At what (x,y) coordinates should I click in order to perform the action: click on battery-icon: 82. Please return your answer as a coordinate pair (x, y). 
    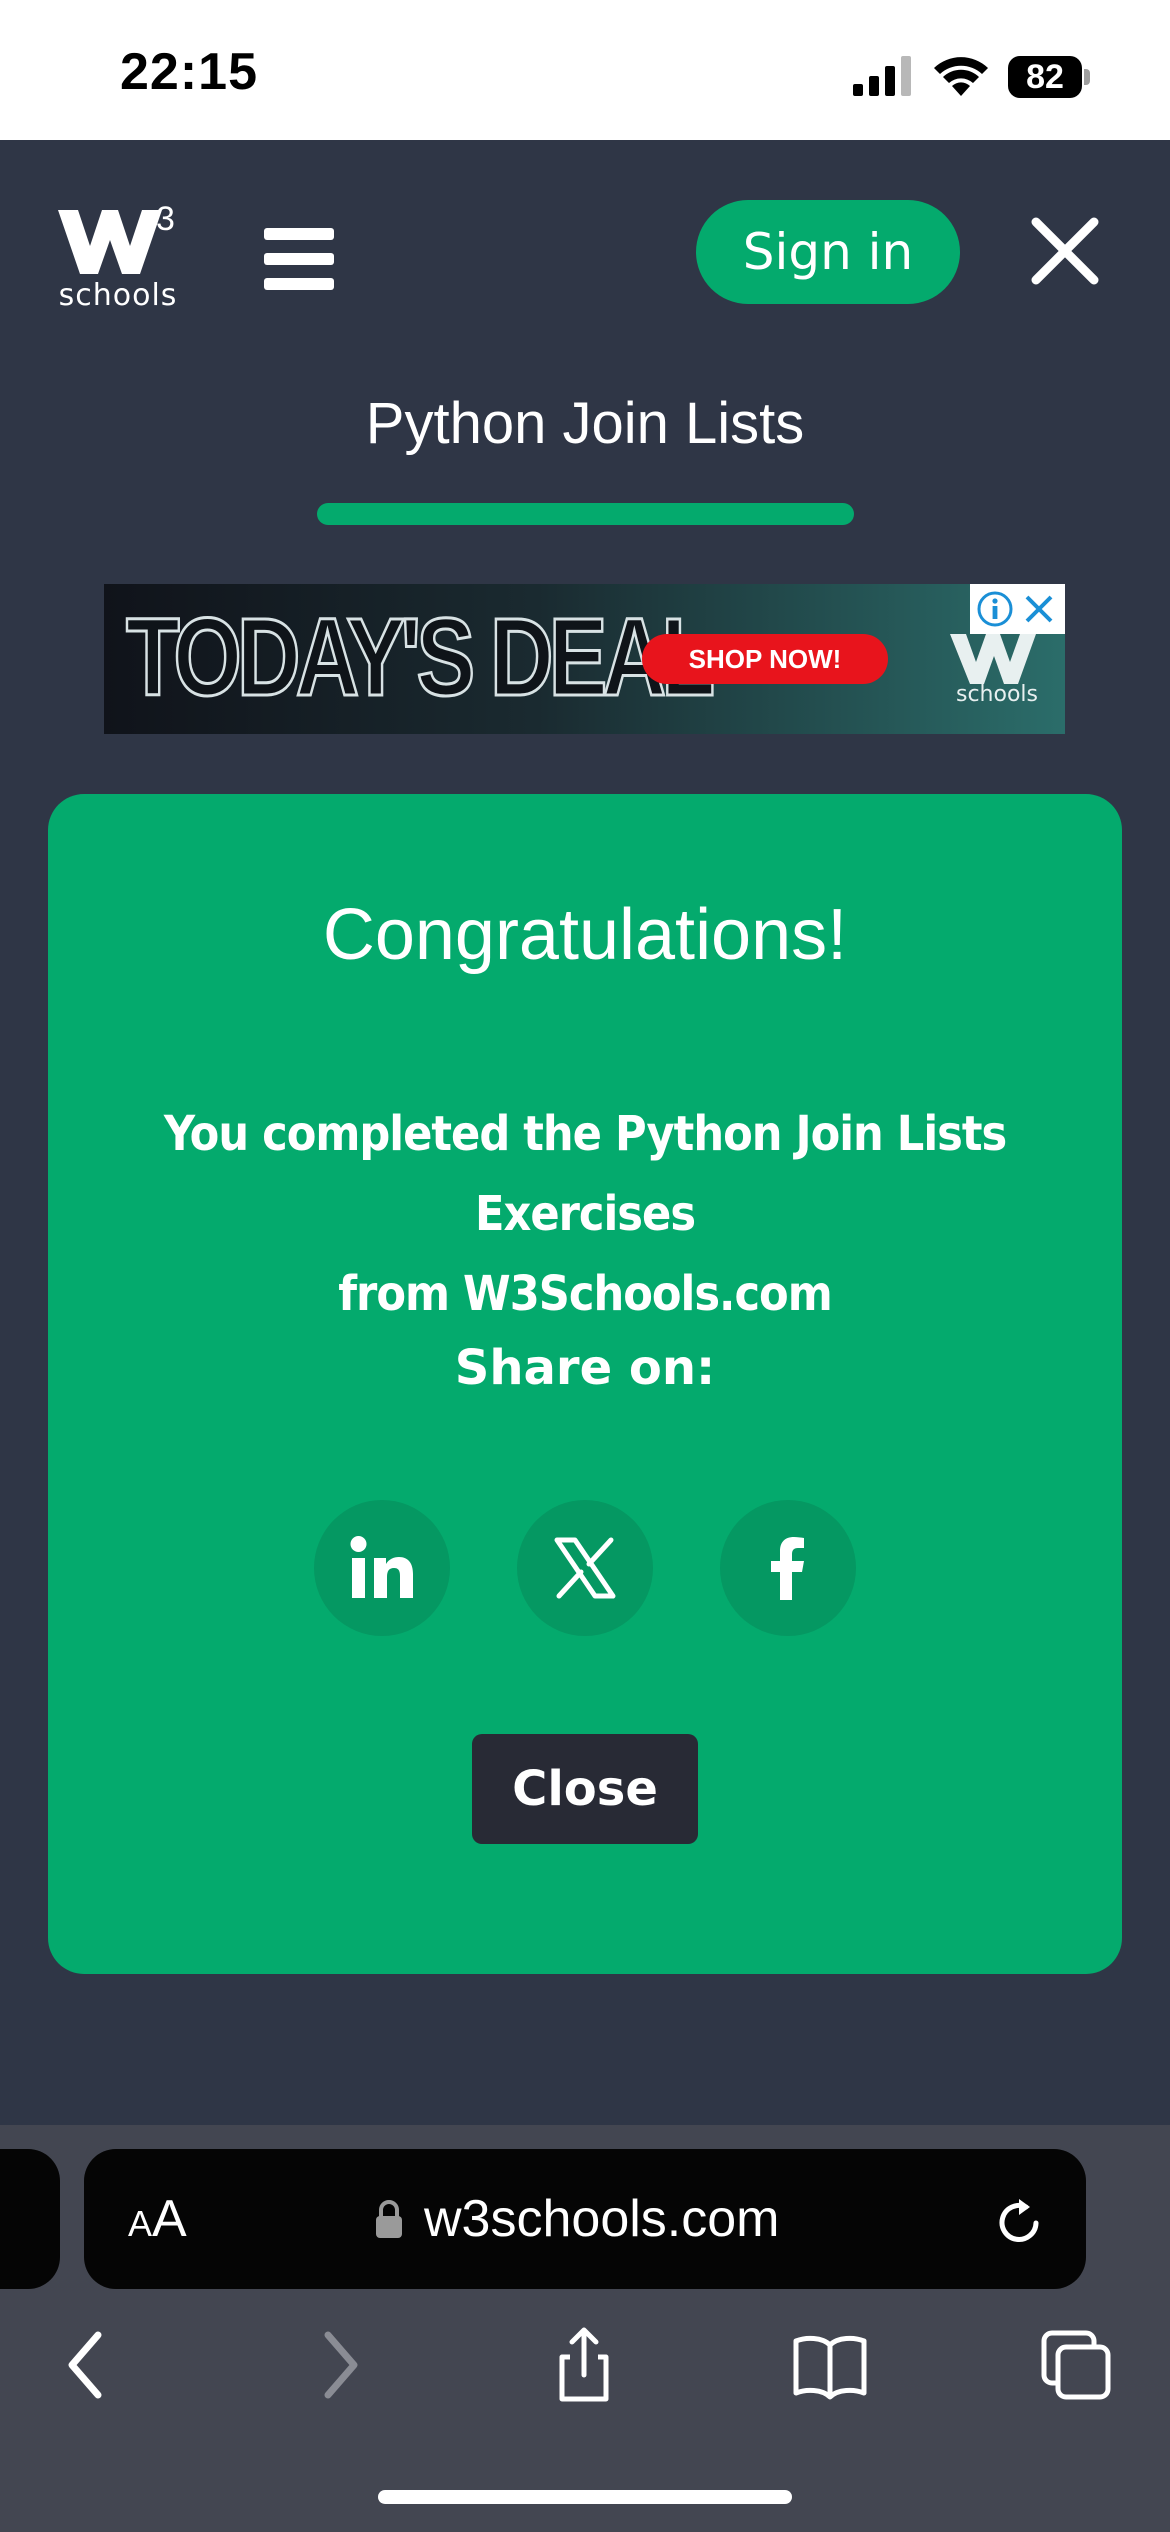
    Looking at the image, I should click on (1049, 77).